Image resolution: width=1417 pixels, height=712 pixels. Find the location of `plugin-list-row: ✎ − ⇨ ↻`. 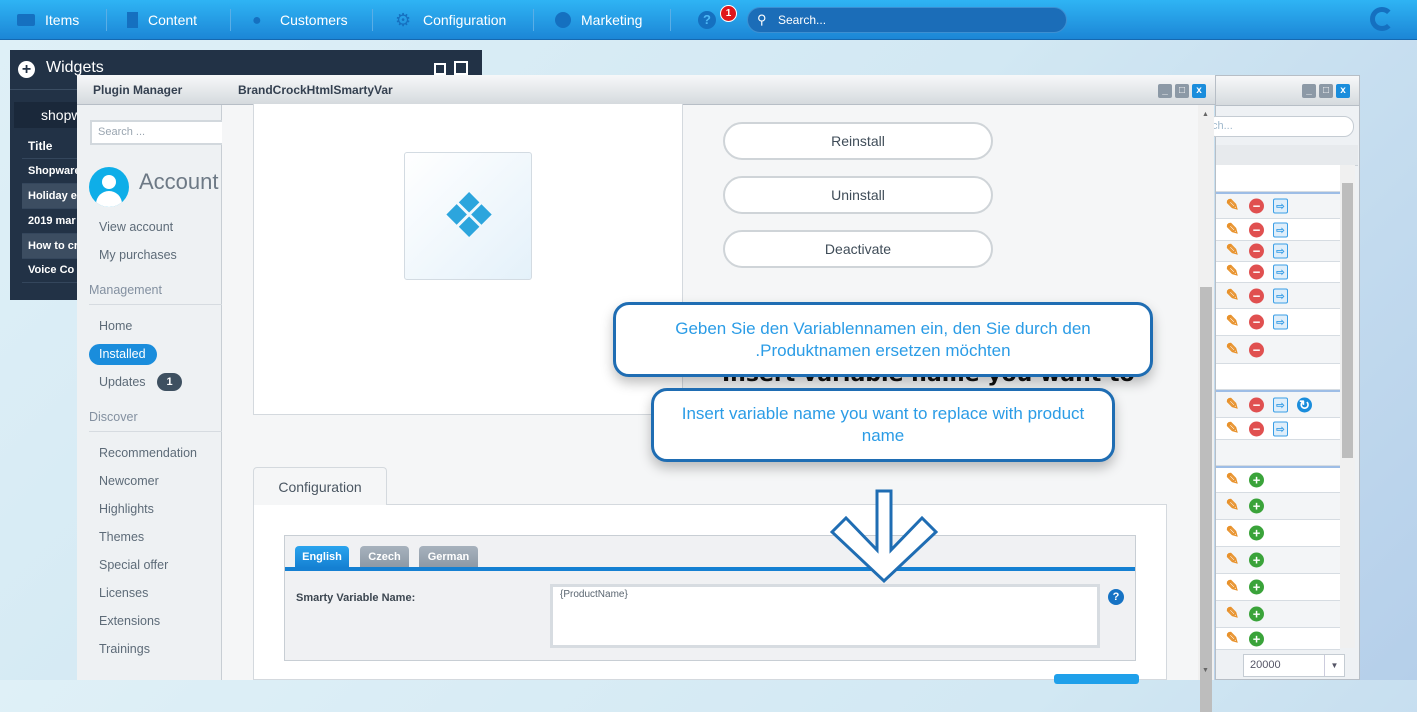

plugin-list-row: ✎ − ⇨ ↻ is located at coordinates (1278, 404).